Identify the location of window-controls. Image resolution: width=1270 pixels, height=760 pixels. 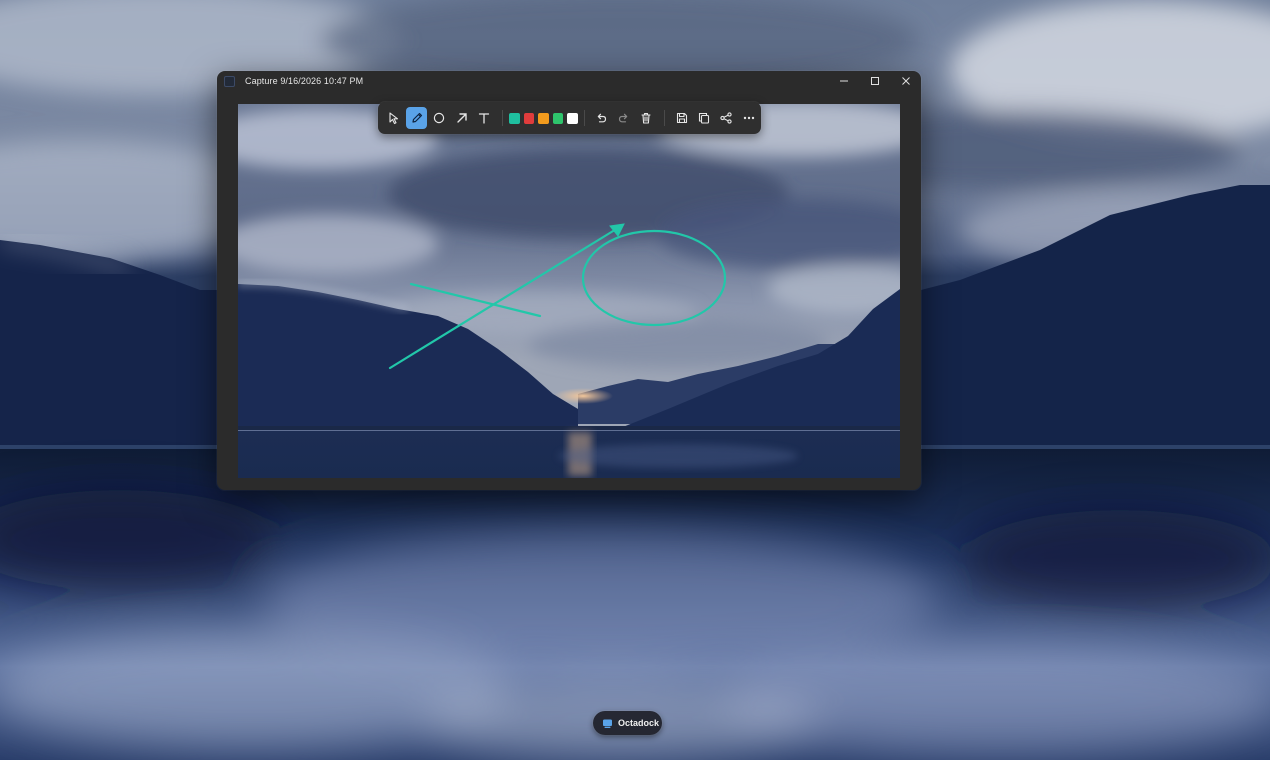
(874, 81).